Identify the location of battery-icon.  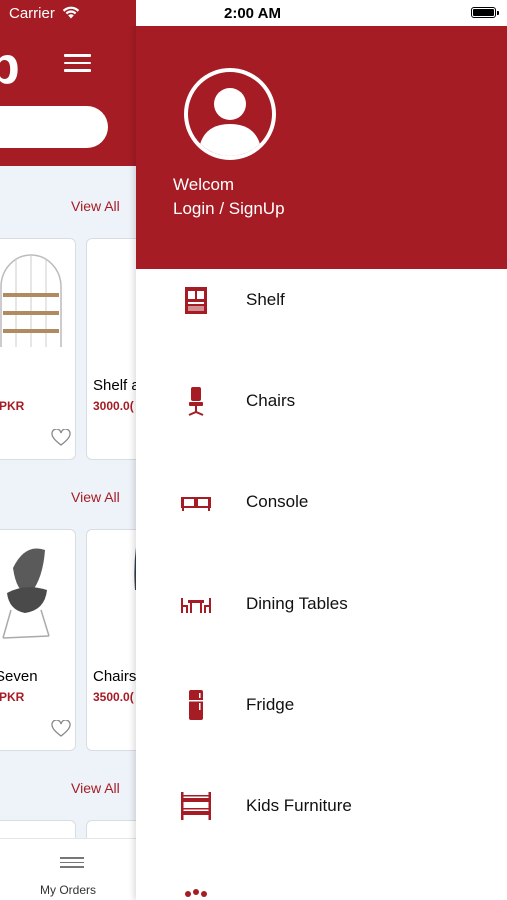
(485, 12).